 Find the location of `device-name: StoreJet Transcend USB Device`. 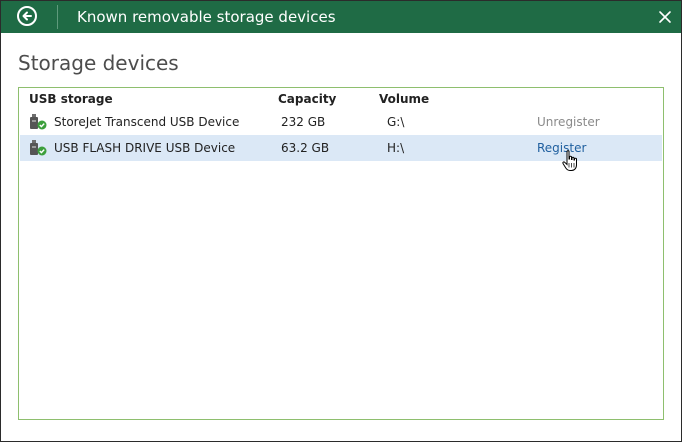

device-name: StoreJet Transcend USB Device is located at coordinates (147, 122).